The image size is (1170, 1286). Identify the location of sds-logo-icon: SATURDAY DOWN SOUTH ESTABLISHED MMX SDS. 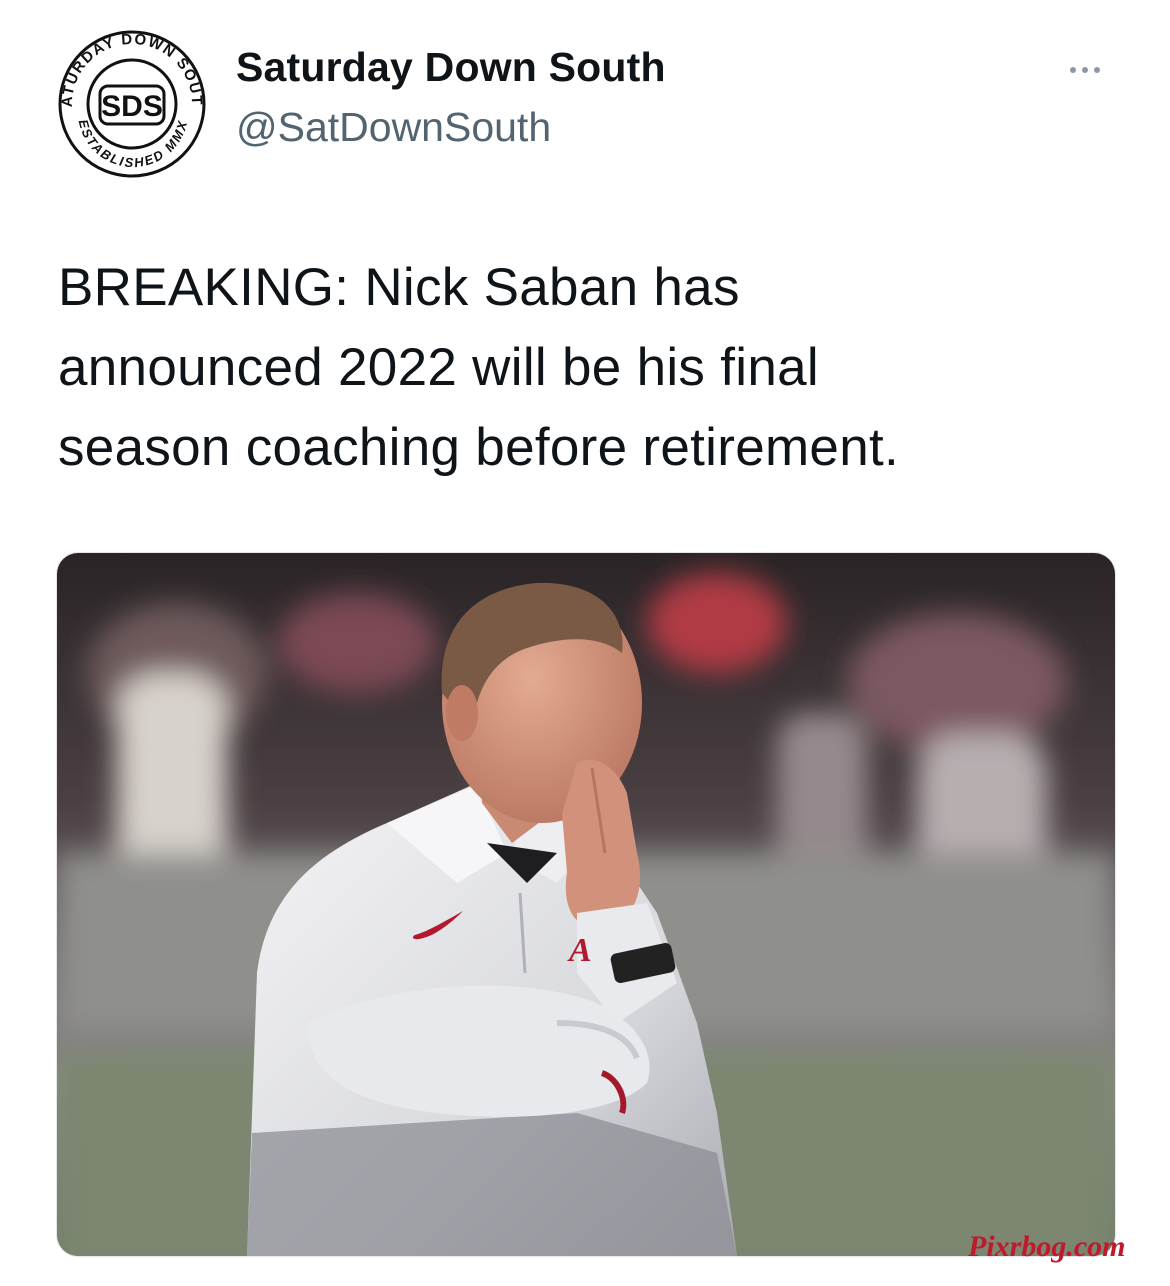
(128, 103).